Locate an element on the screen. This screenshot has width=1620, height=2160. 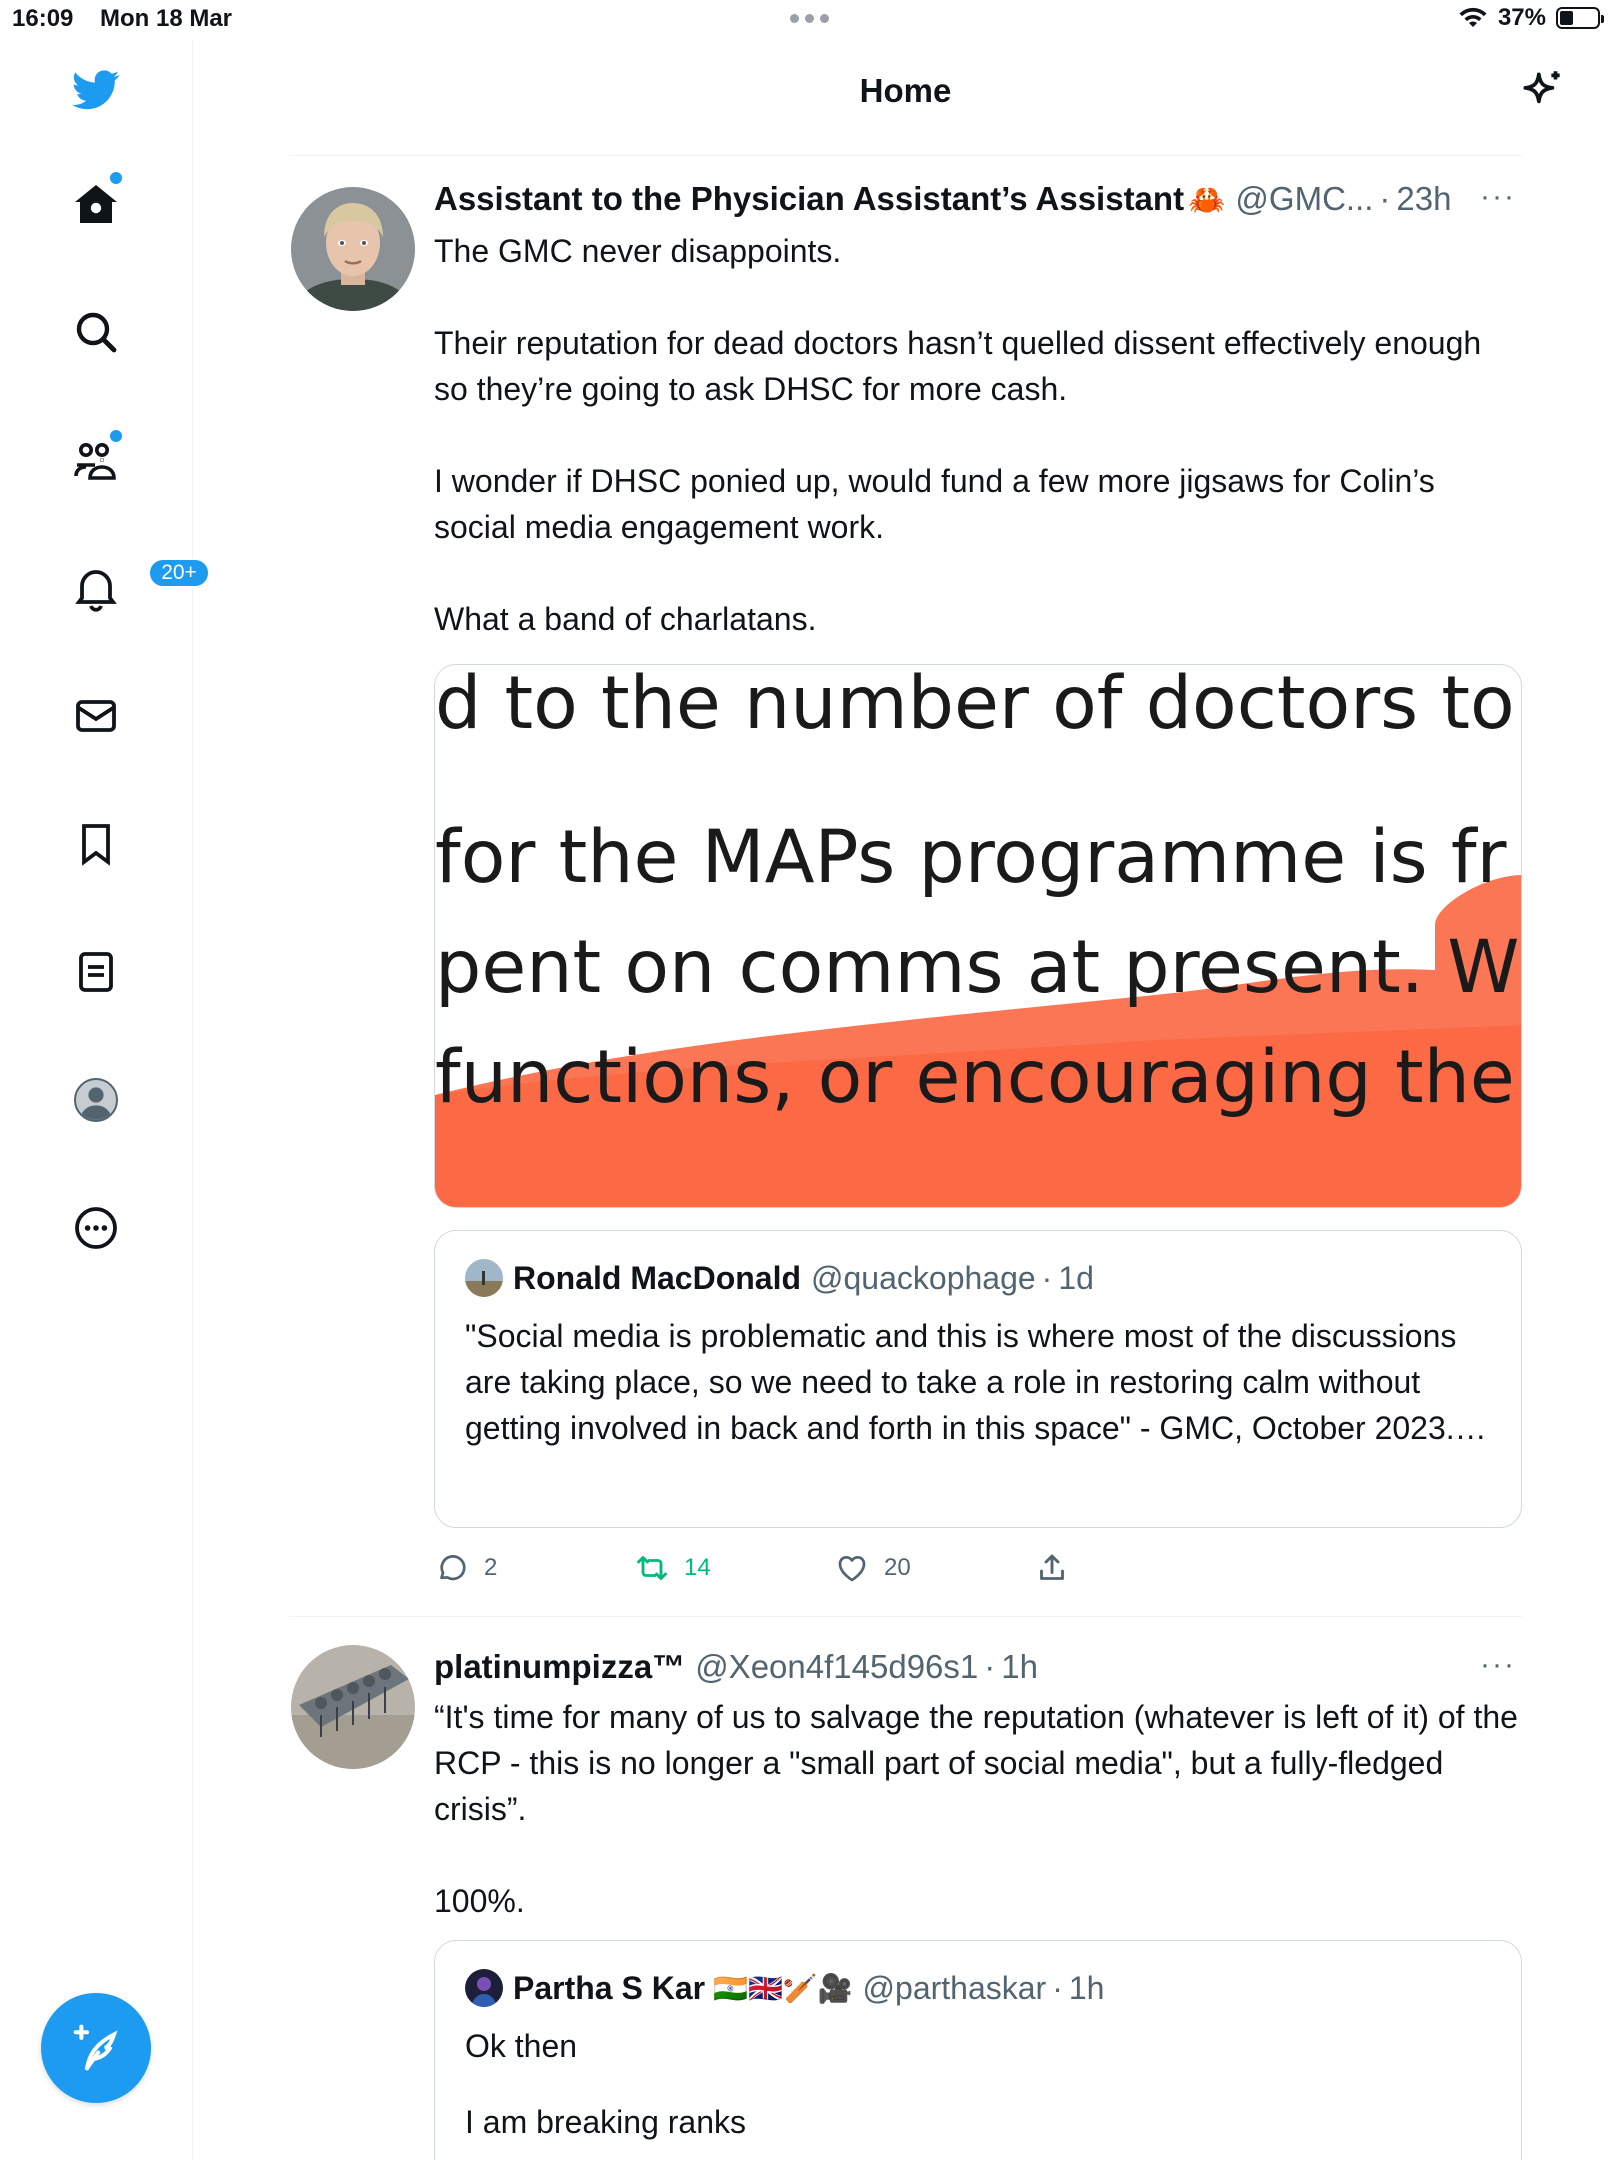
tweet-divider is located at coordinates (905, 1616).